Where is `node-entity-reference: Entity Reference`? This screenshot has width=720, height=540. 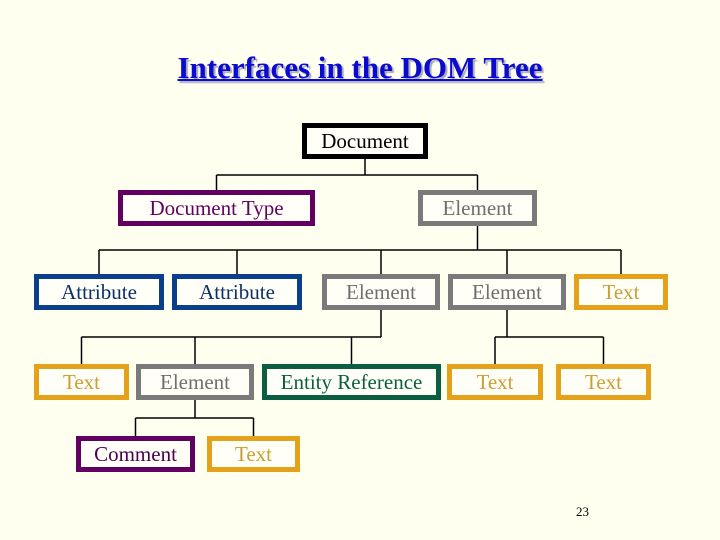 node-entity-reference: Entity Reference is located at coordinates (351, 382).